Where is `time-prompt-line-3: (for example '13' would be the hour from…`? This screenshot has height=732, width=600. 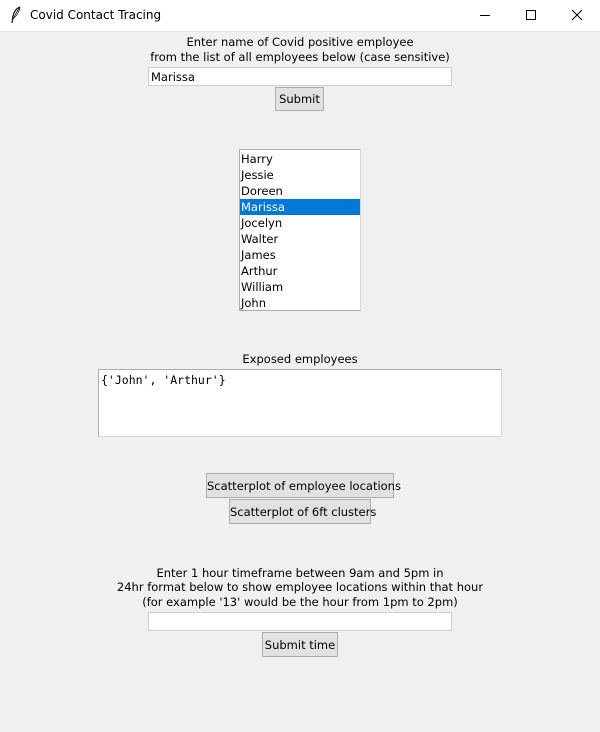
time-prompt-line-3: (for example '13' would be the hour from… is located at coordinates (300, 602).